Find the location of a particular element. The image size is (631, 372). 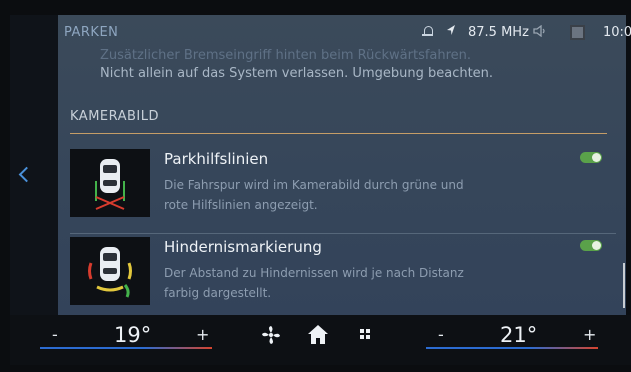

description-line-2: rote Hilfslinien angezeigt. is located at coordinates (241, 205).